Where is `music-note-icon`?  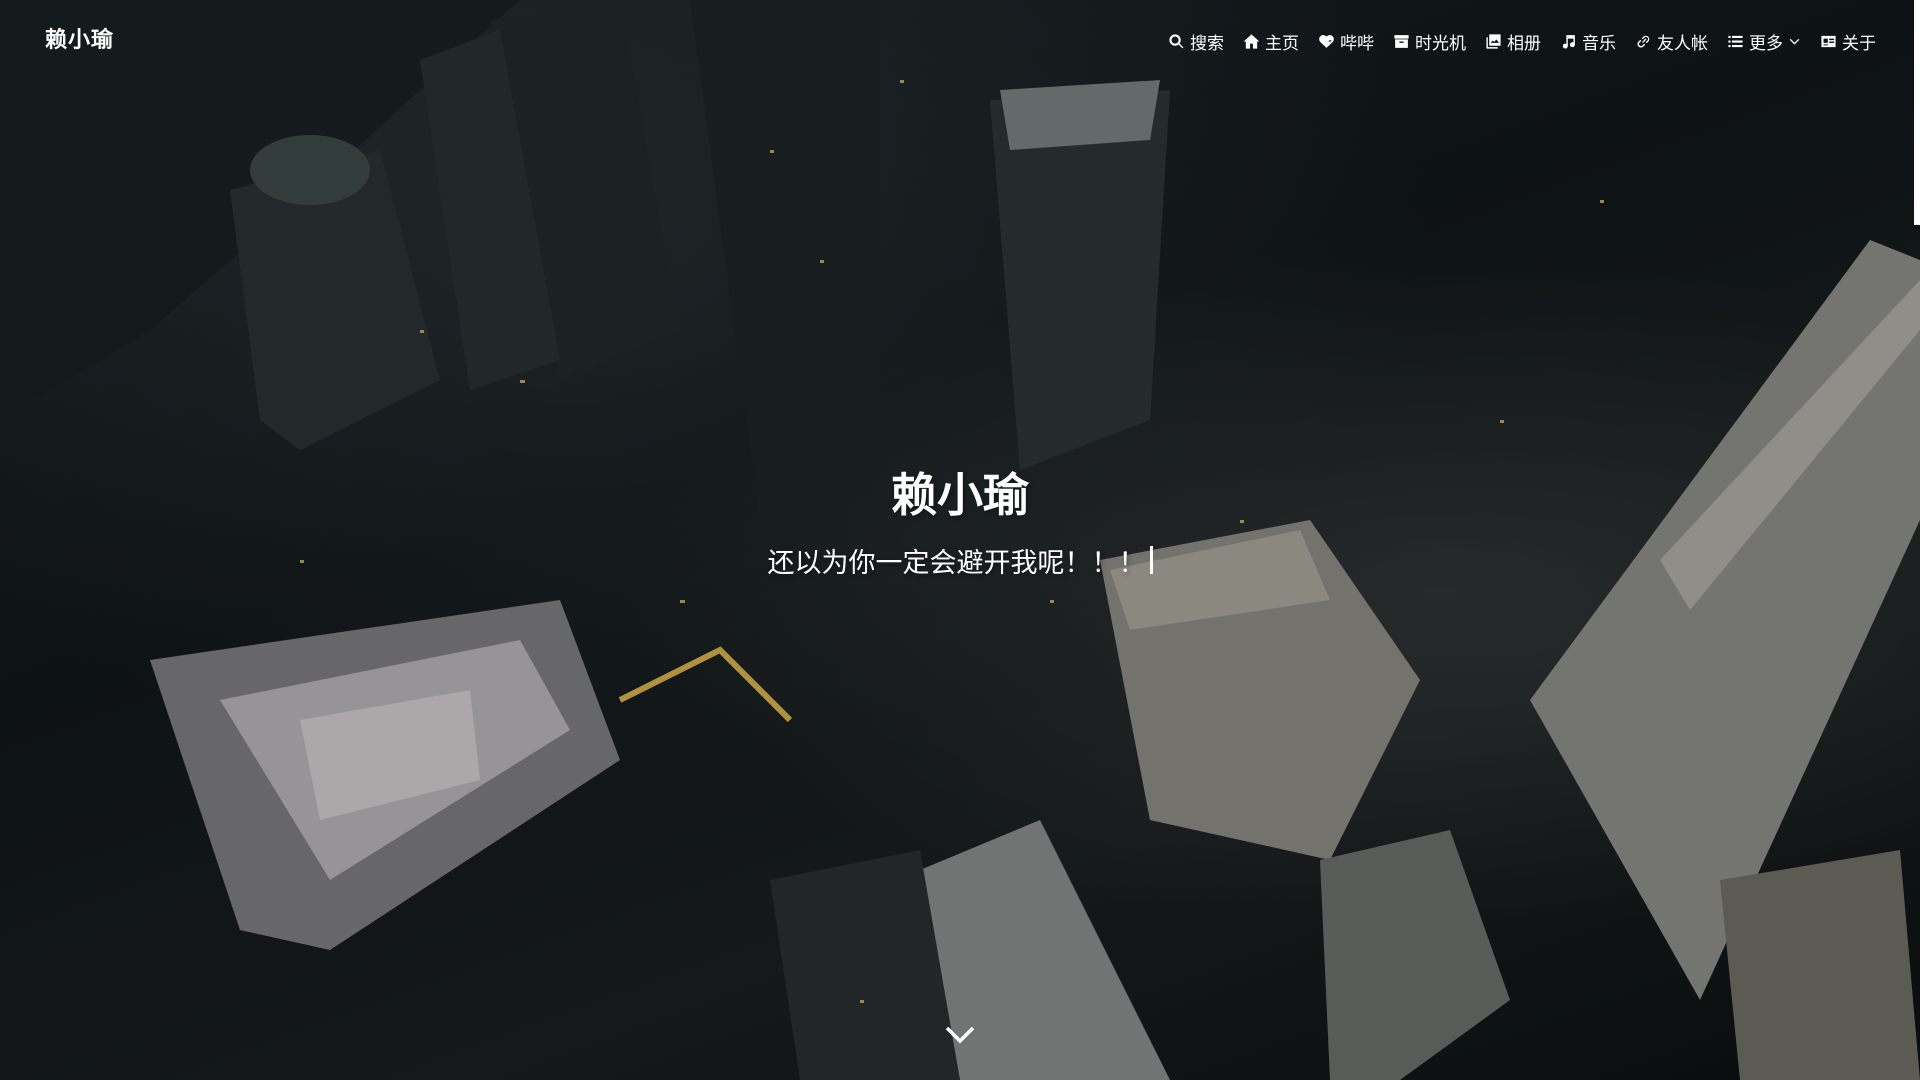
music-note-icon is located at coordinates (1568, 41).